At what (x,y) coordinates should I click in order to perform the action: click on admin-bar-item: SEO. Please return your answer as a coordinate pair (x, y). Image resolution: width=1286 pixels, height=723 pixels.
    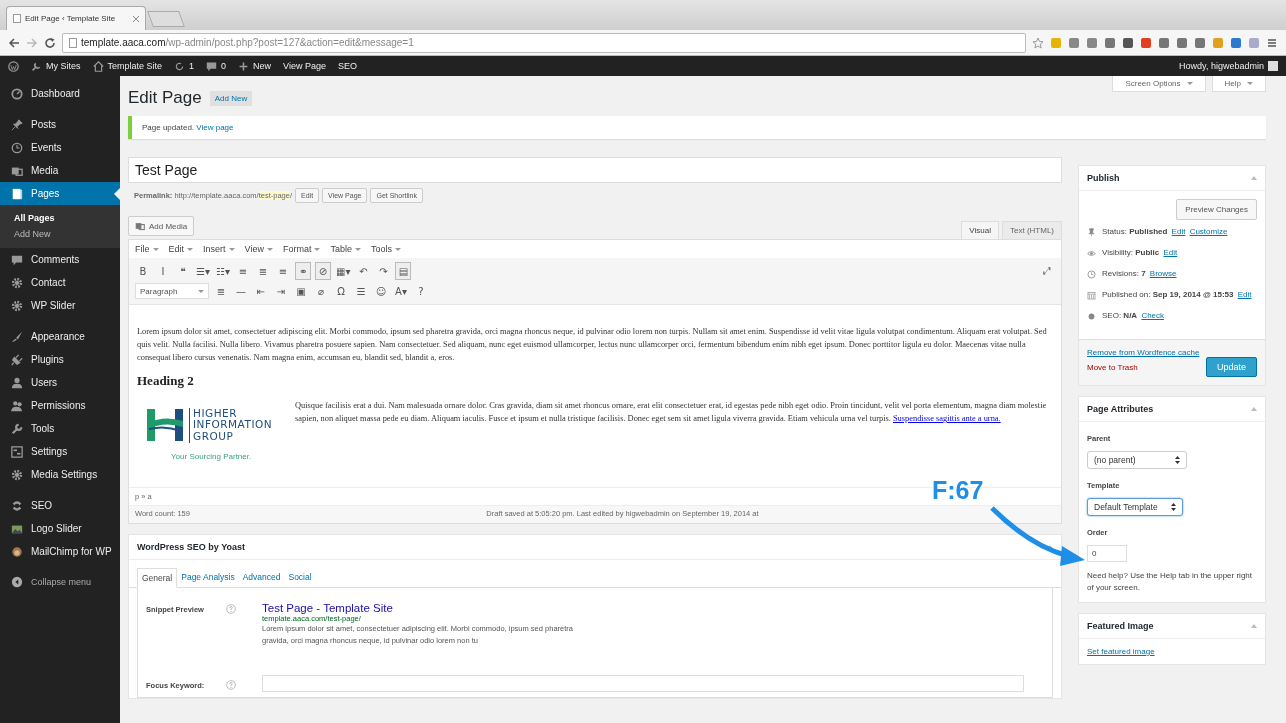
    Looking at the image, I should click on (347, 66).